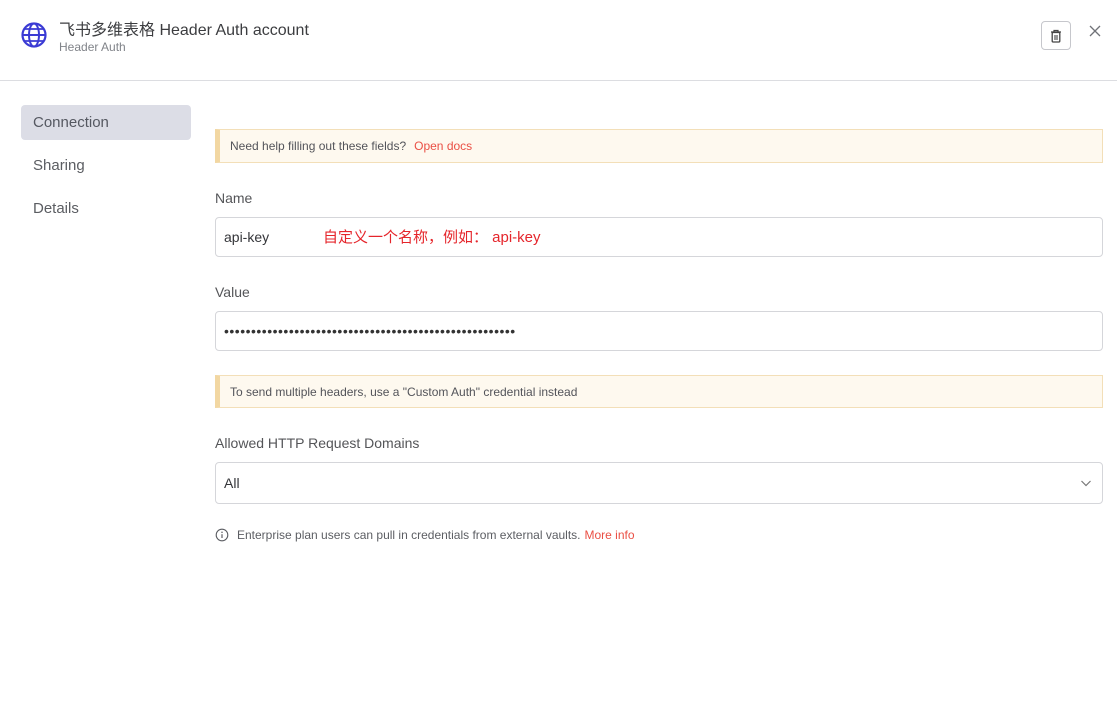 The image size is (1117, 718). Describe the element at coordinates (34, 35) in the screenshot. I see `globe-icon` at that location.